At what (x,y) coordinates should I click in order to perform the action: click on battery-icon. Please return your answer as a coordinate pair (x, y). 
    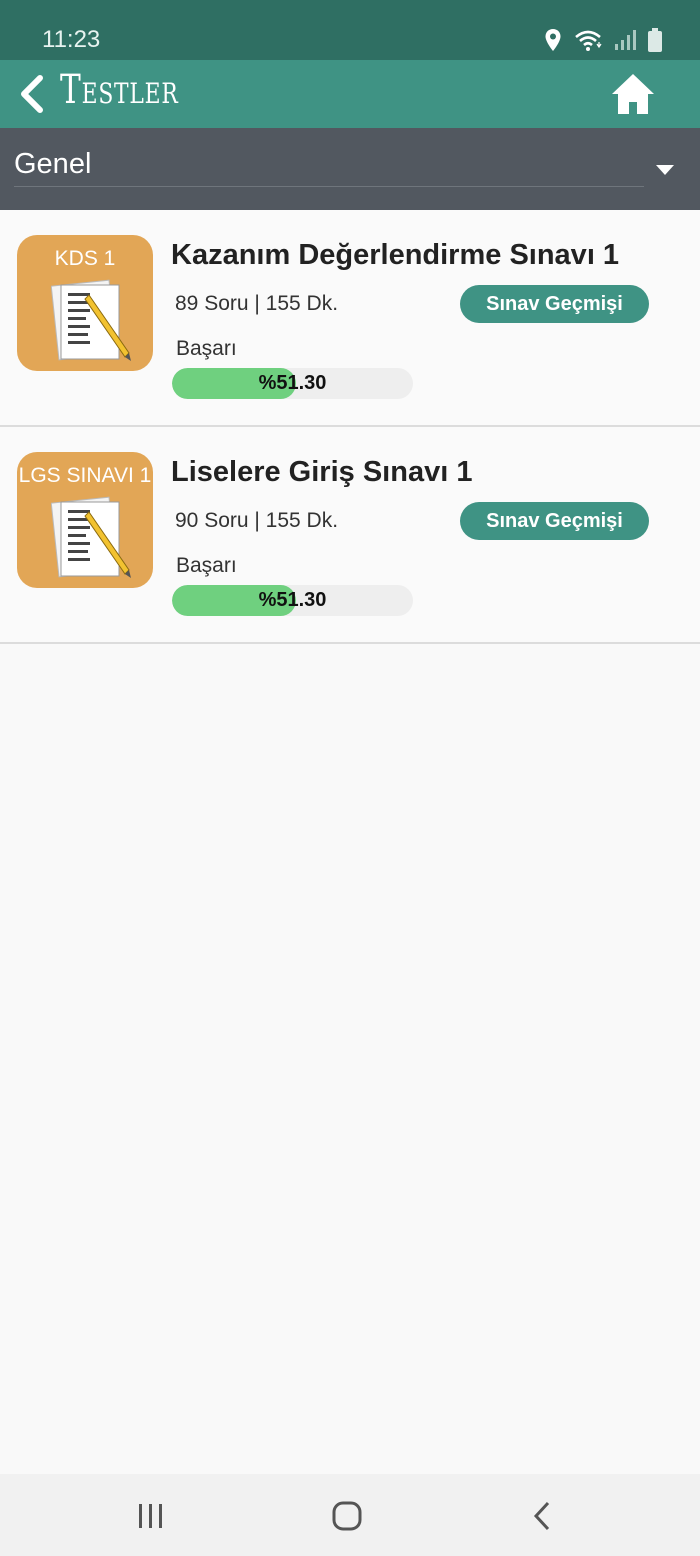
    Looking at the image, I should click on (655, 40).